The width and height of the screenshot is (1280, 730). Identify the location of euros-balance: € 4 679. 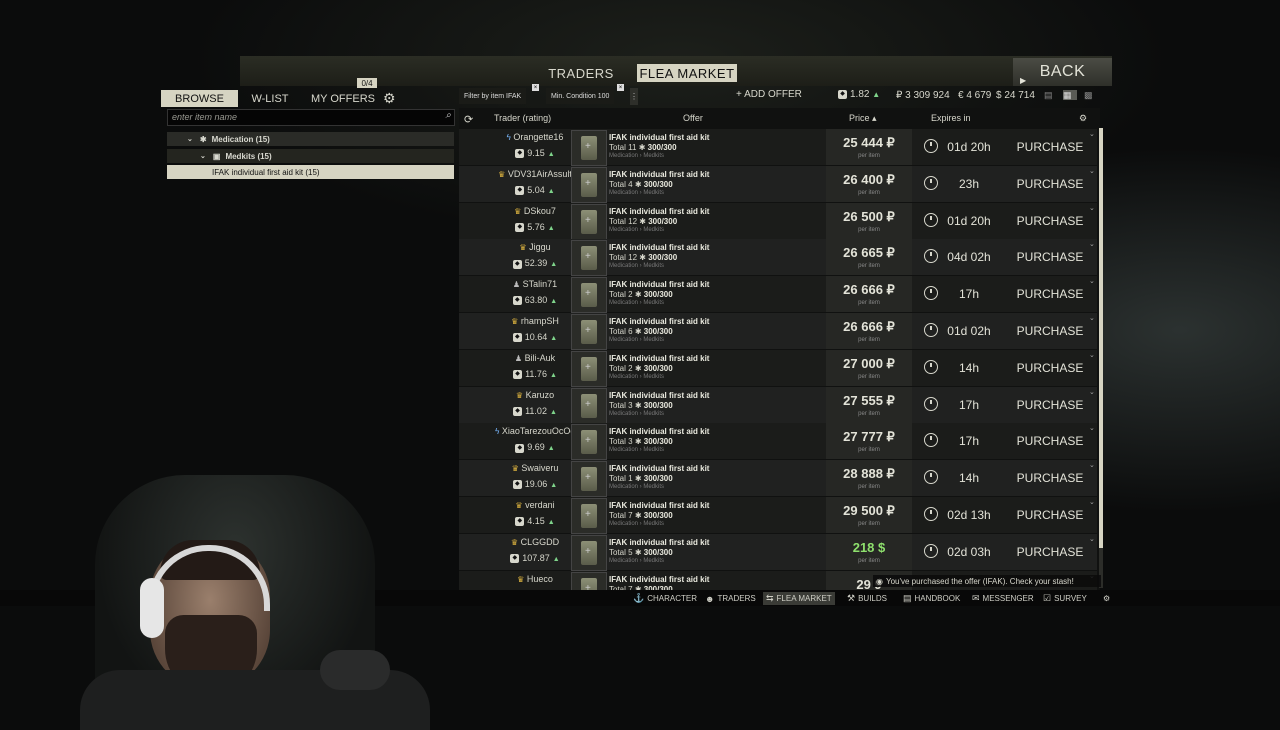
(975, 95).